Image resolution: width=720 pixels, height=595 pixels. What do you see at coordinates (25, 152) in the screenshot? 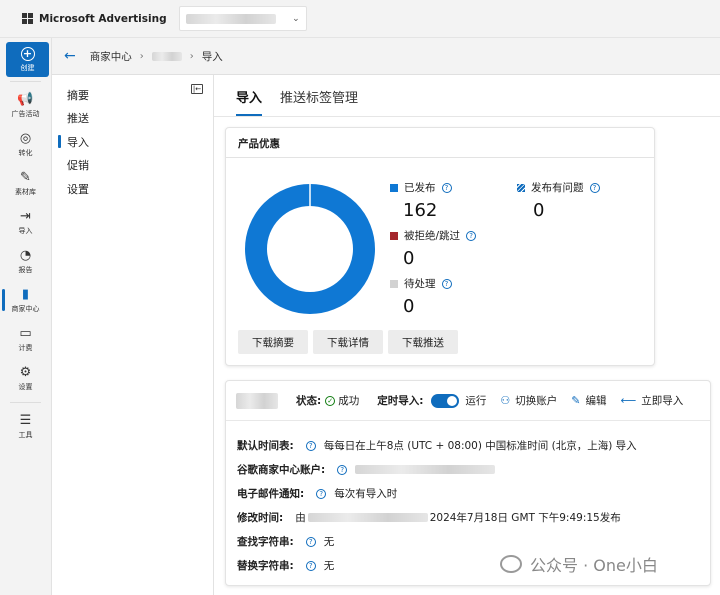
I see `rail-label: 转化` at bounding box center [25, 152].